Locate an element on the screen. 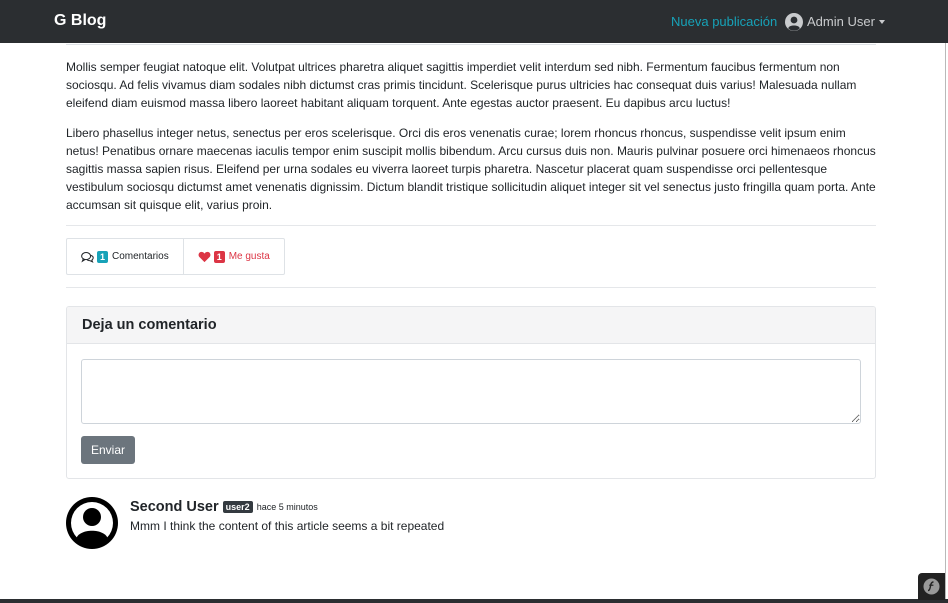  brand-logo: G Blog is located at coordinates (80, 21).